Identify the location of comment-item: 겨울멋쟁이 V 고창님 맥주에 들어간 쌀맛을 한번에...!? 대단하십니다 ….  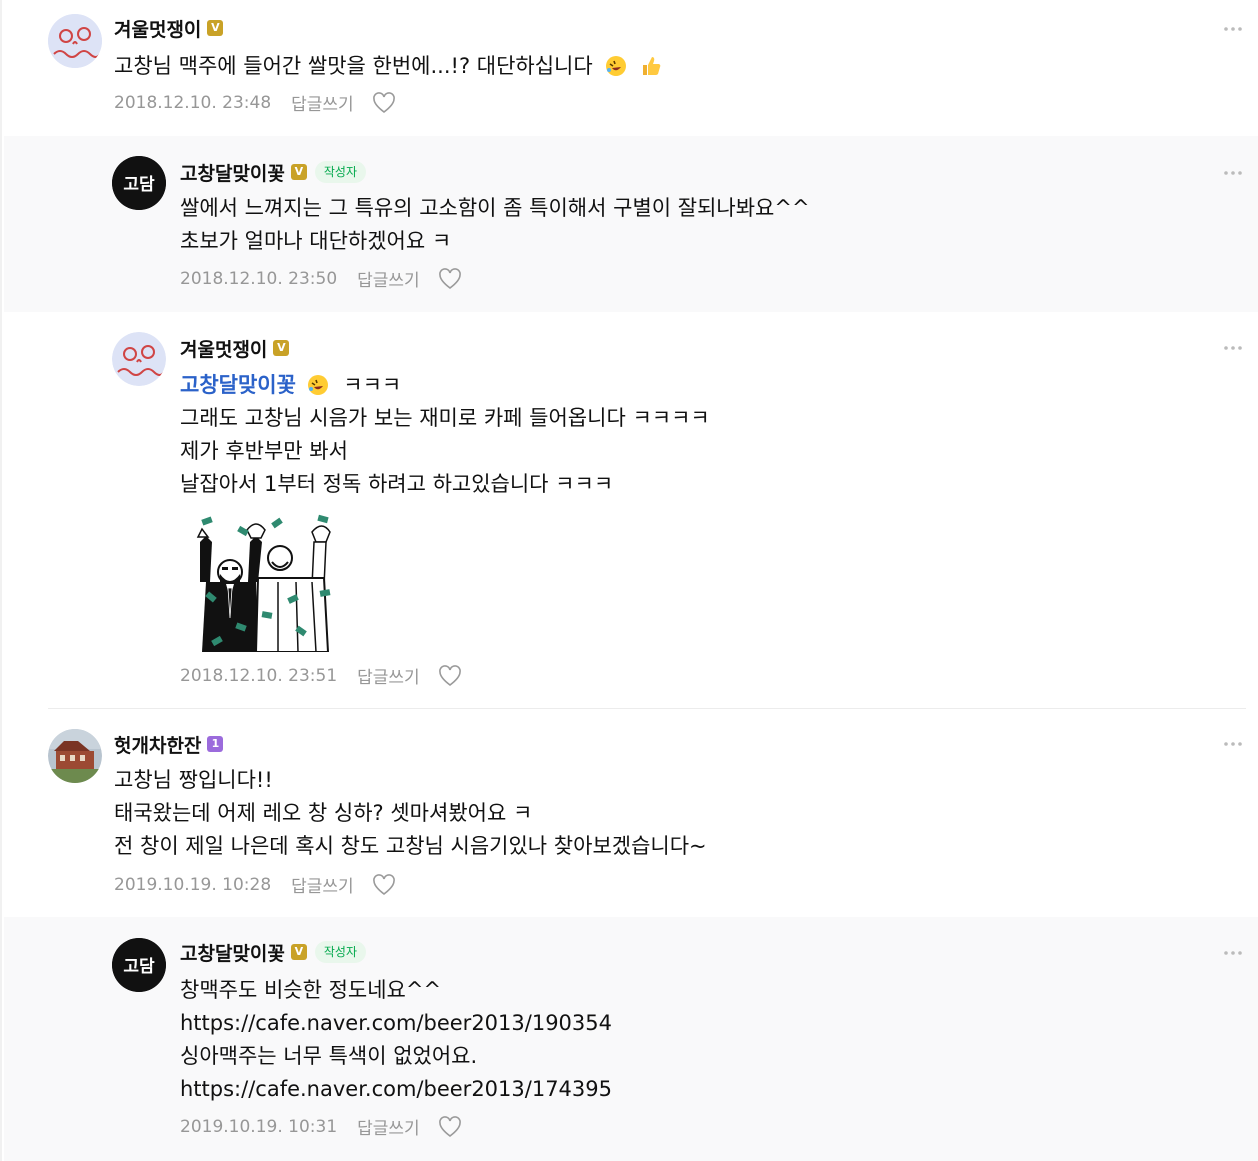
(631, 68).